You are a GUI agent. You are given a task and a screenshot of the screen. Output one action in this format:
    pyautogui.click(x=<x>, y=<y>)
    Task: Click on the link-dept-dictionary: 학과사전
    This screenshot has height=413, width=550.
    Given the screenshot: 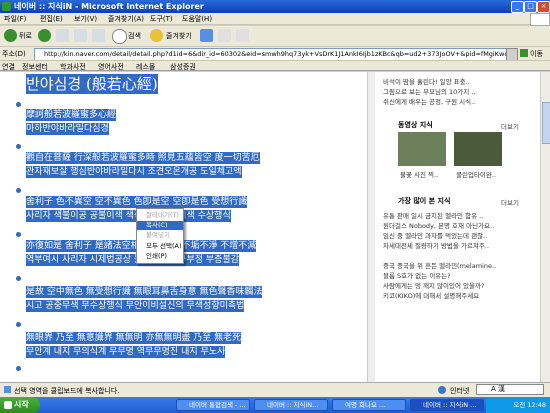 What is the action you would take?
    pyautogui.click(x=73, y=67)
    